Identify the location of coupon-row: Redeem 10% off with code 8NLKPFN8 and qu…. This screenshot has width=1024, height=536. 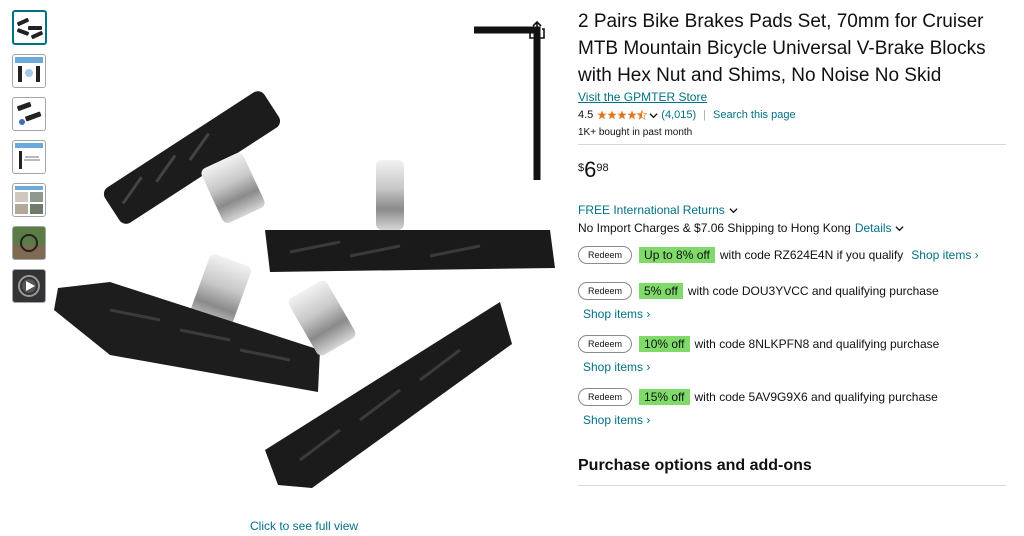
(792, 344).